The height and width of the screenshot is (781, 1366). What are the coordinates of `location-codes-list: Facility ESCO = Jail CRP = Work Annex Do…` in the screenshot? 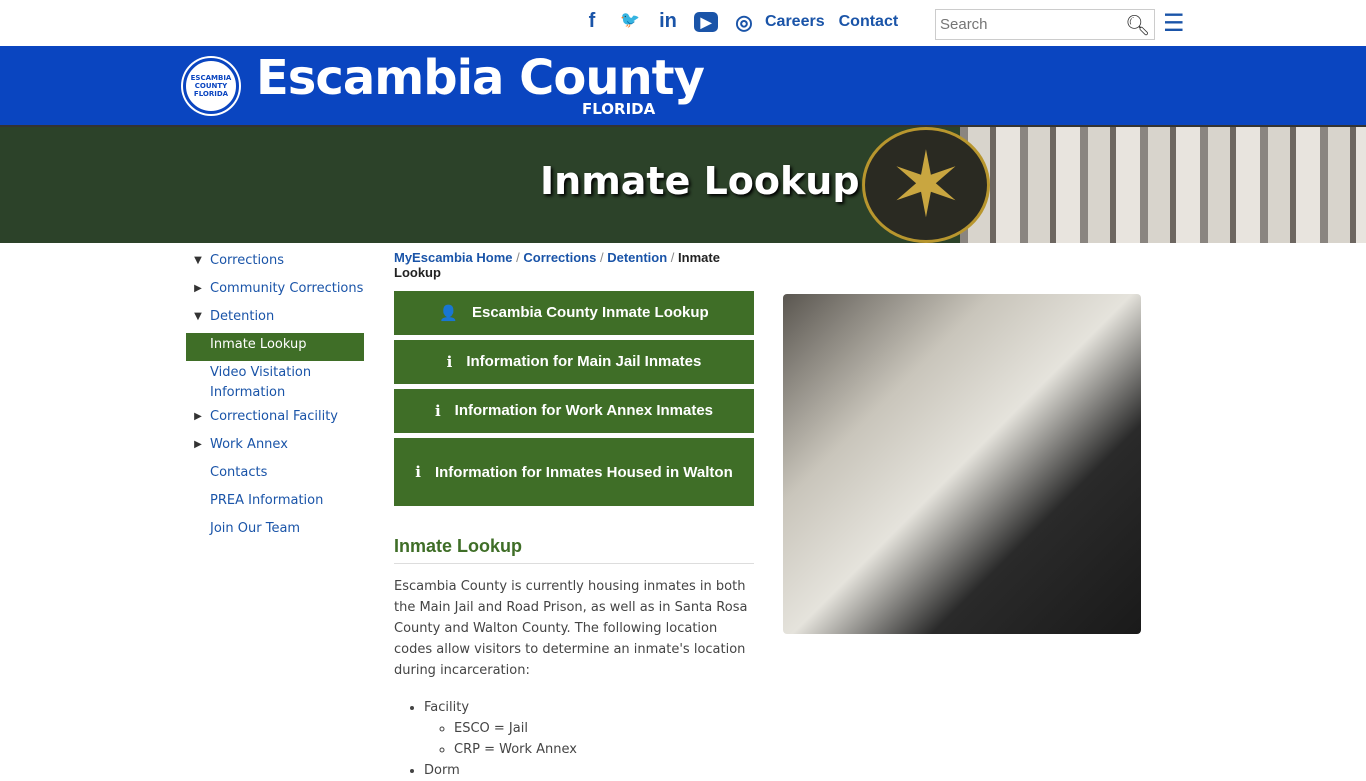 It's located at (574, 739).